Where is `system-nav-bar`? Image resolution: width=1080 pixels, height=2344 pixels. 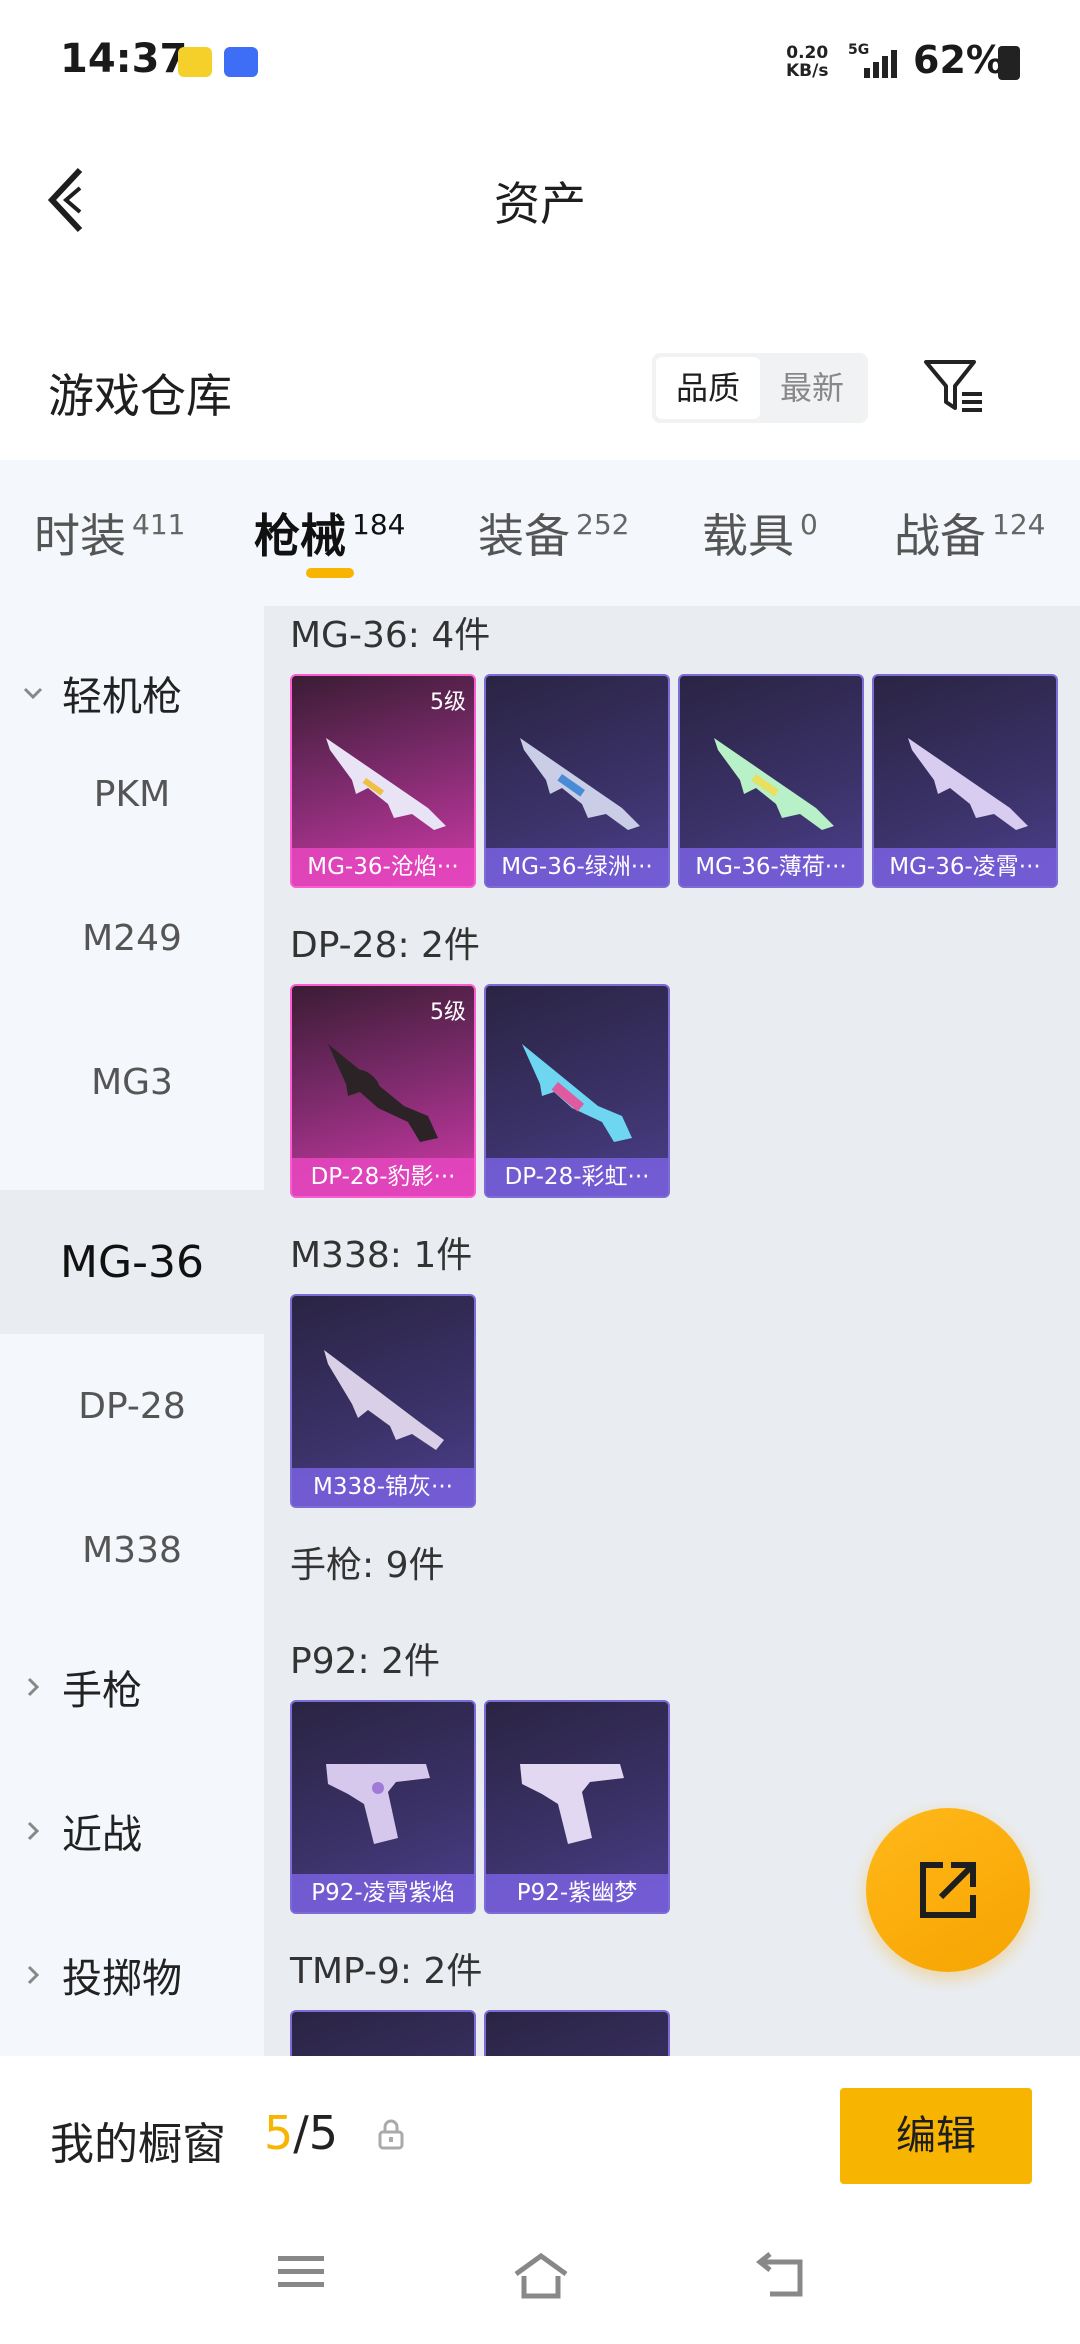
system-nav-bar is located at coordinates (540, 2270).